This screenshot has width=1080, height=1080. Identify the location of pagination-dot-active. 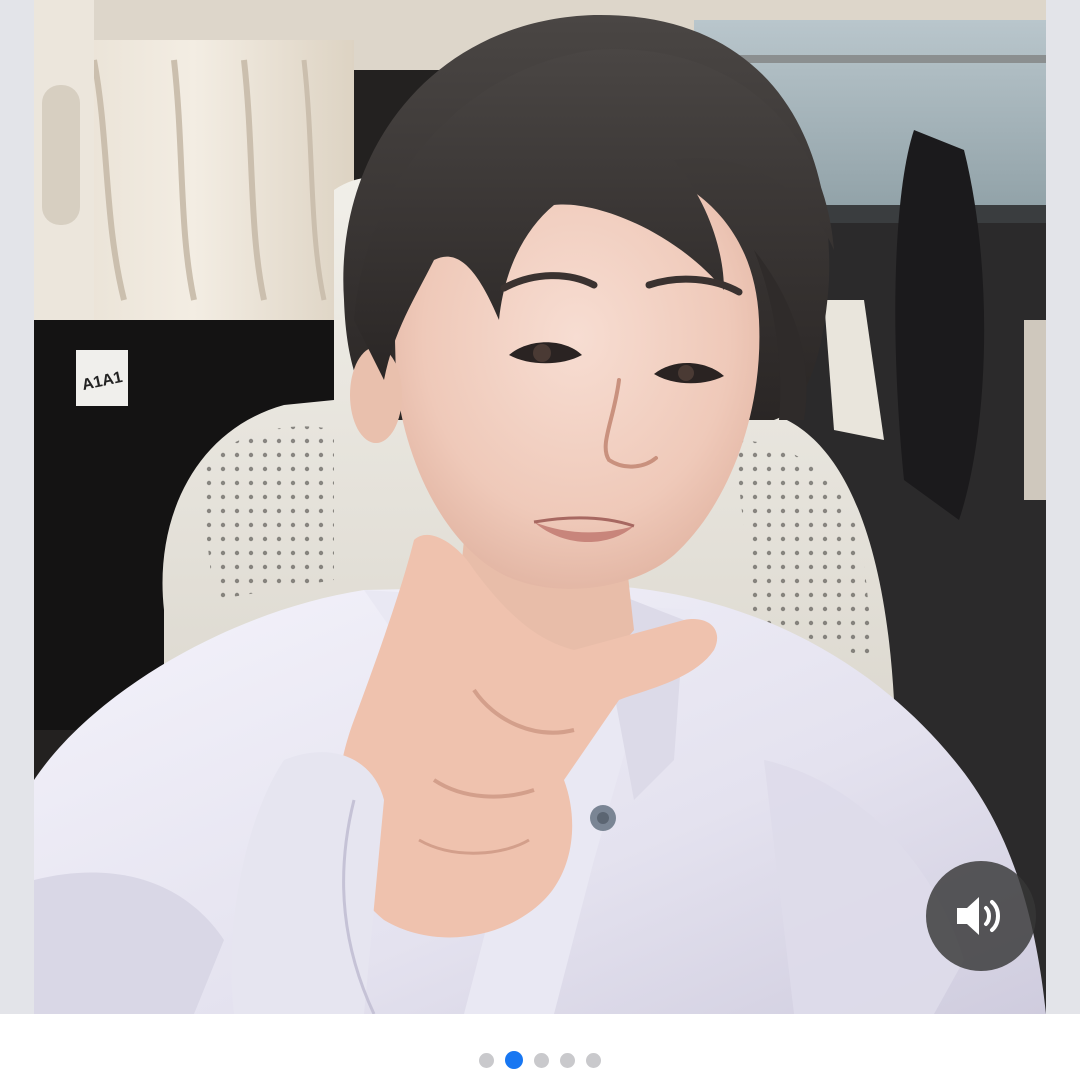
(514, 1060).